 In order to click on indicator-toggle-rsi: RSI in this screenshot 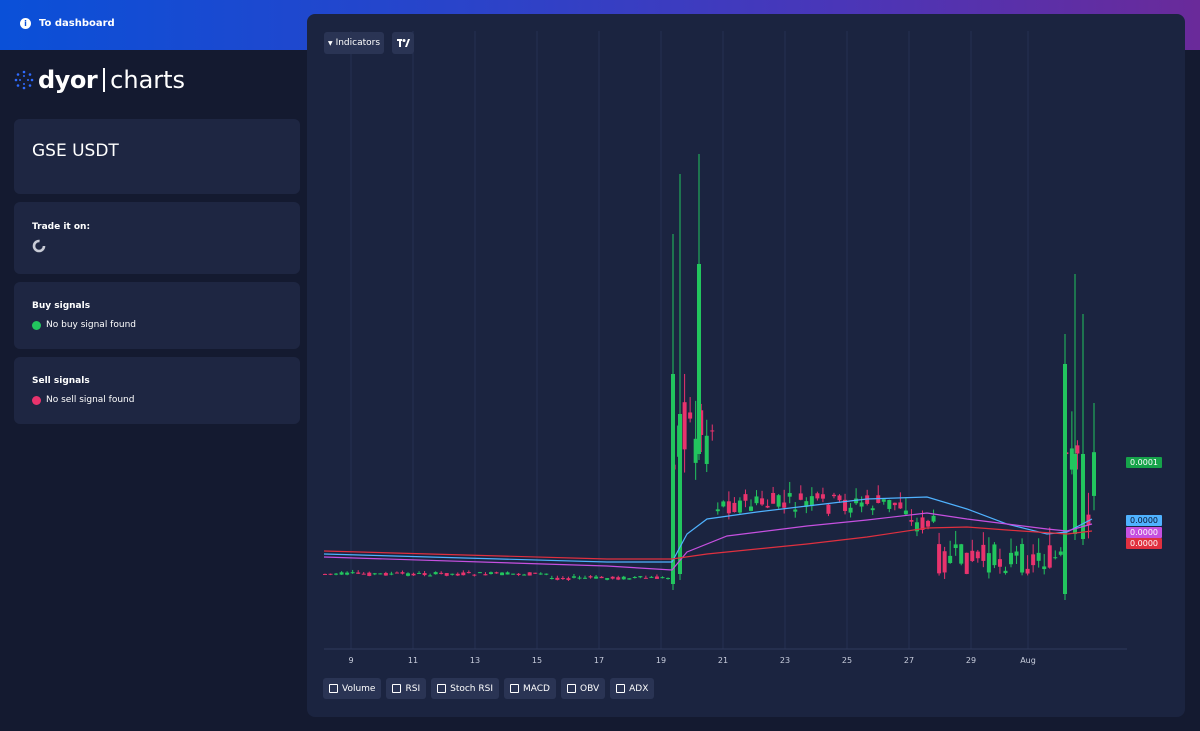, I will do `click(406, 688)`.